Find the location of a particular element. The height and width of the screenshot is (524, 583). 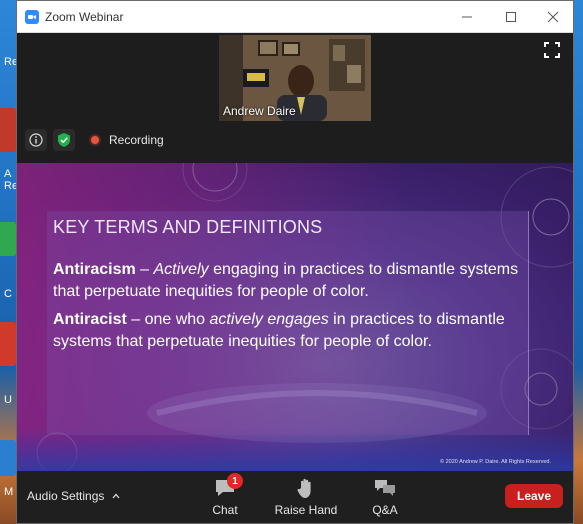

maximize-button is located at coordinates (511, 17).